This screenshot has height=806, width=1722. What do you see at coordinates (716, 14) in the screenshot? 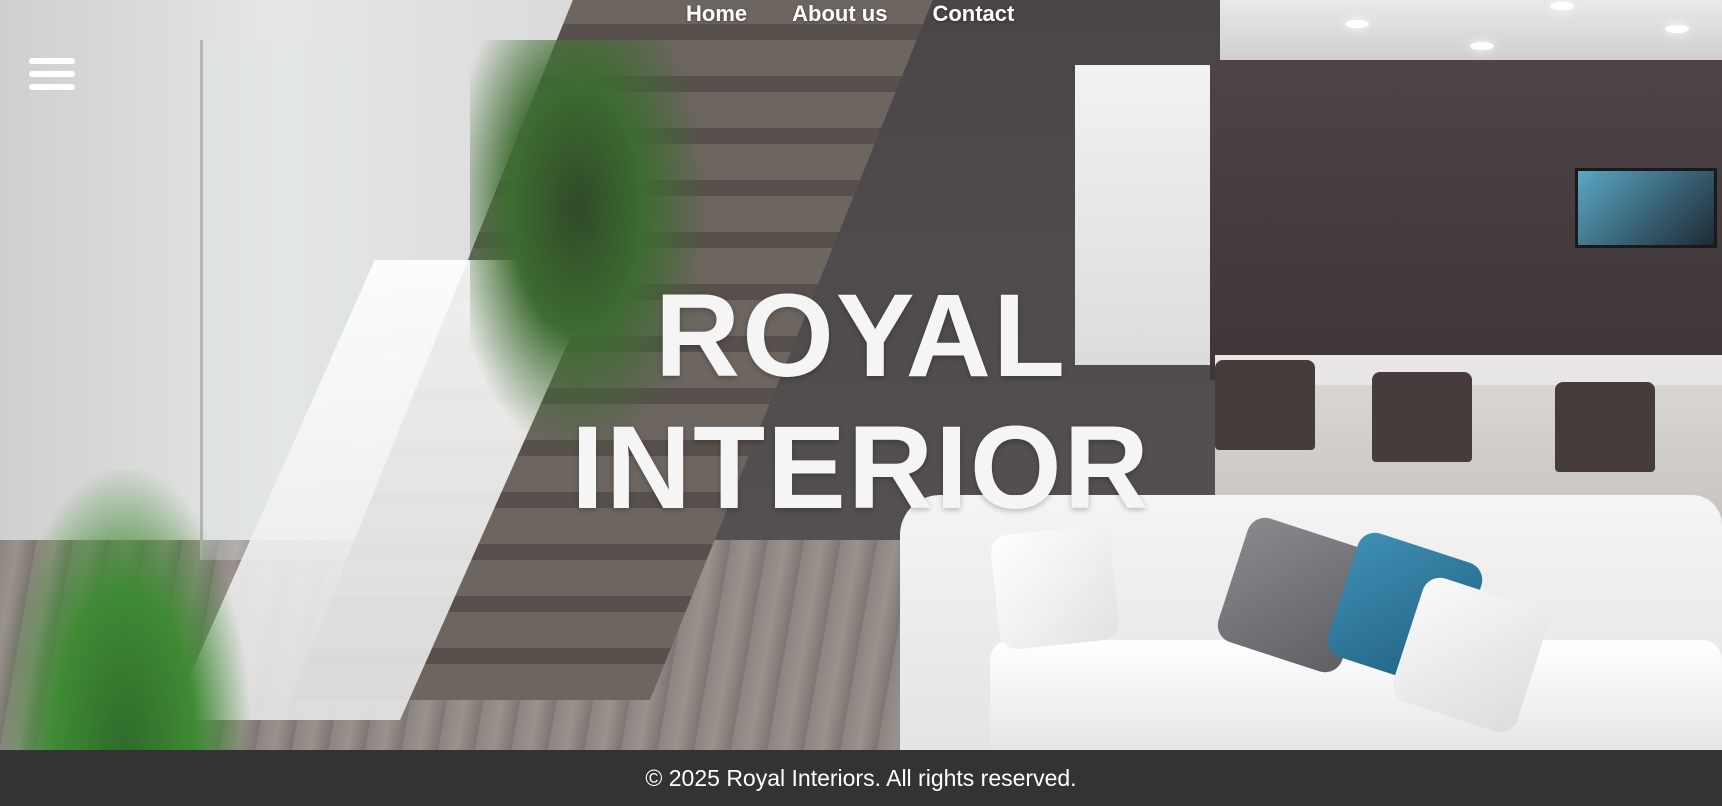
I see `nav-link-home: Home` at bounding box center [716, 14].